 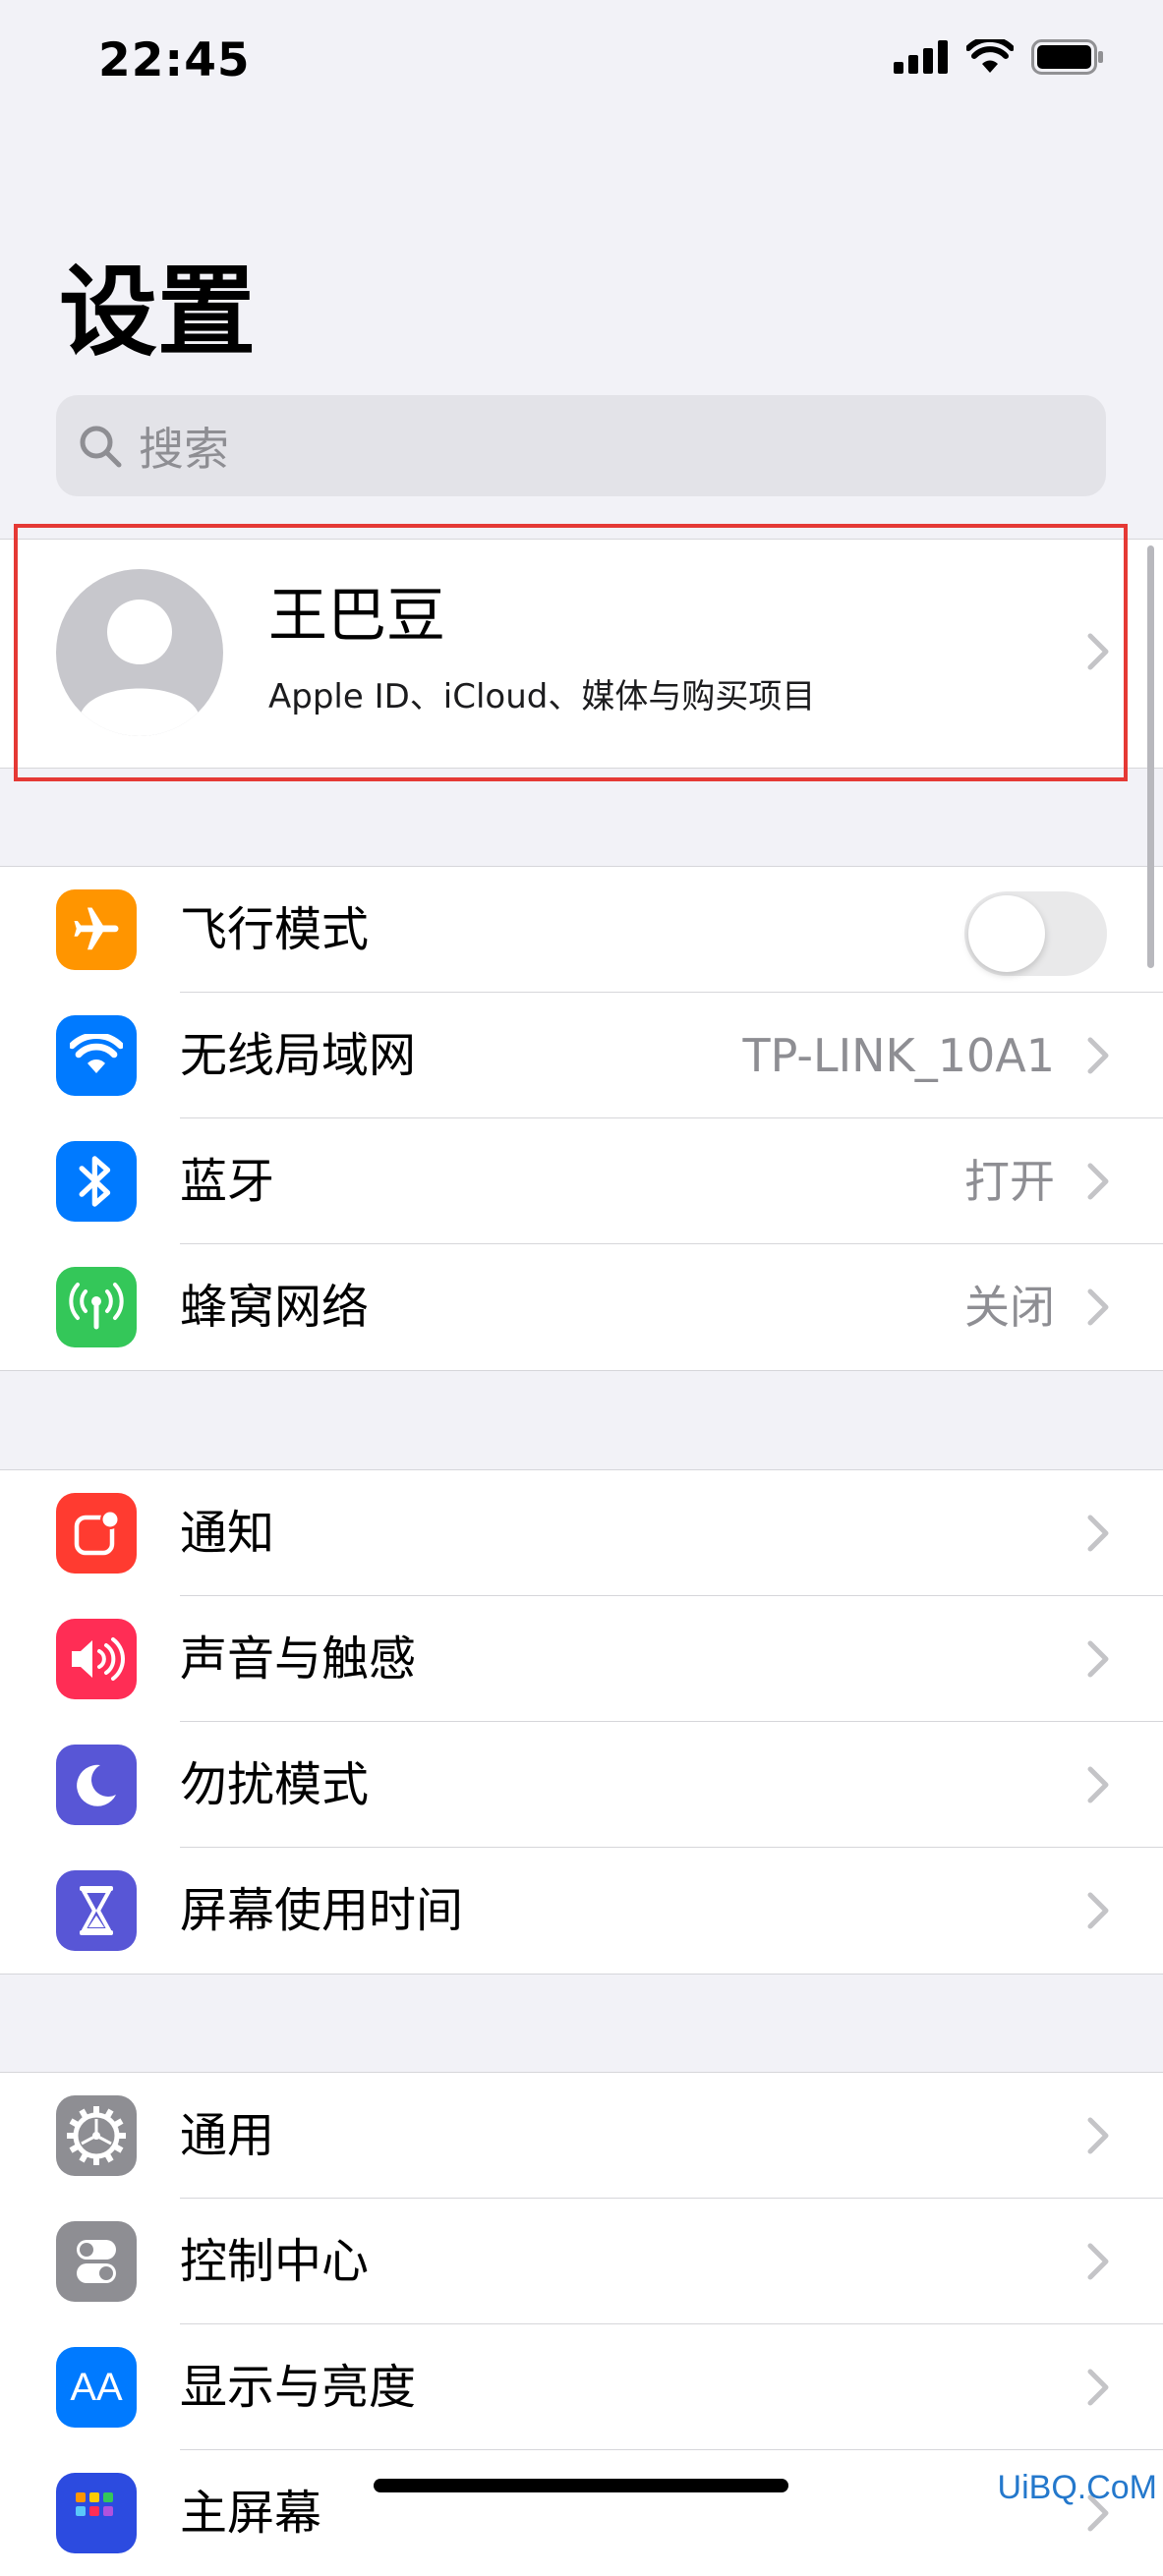 I want to click on row-label: 通用, so click(x=228, y=2135).